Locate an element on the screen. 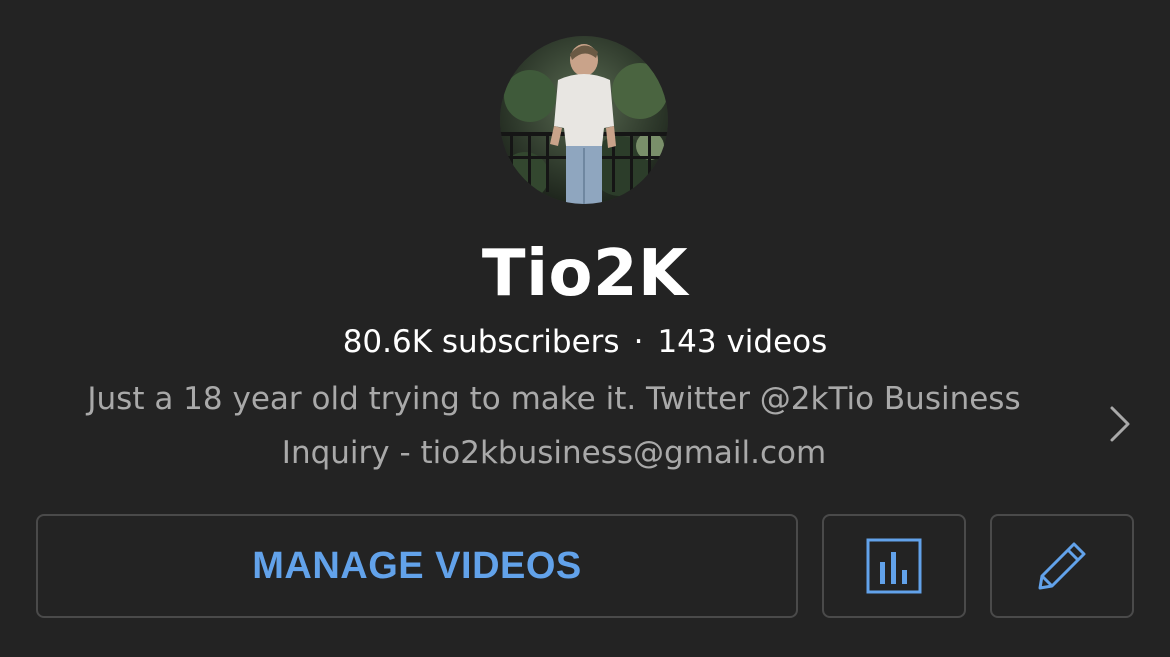 The width and height of the screenshot is (1170, 657). chevron-right-icon is located at coordinates (1119, 424).